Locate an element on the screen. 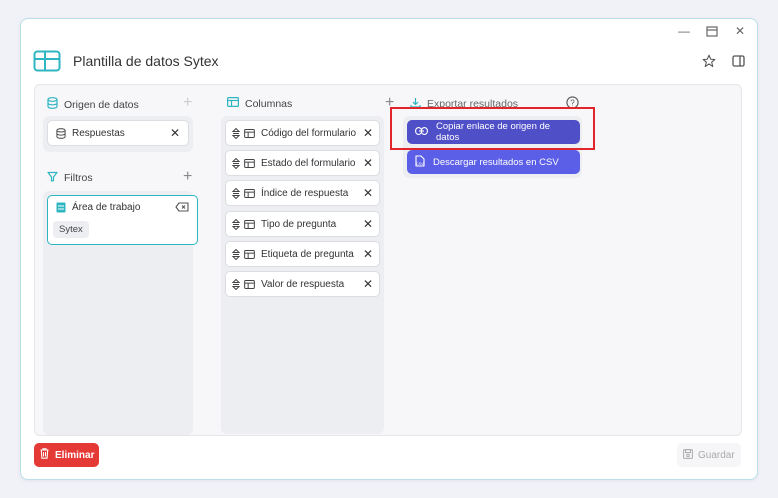 The width and height of the screenshot is (778, 498). filters-header: Filtros is located at coordinates (70, 178).